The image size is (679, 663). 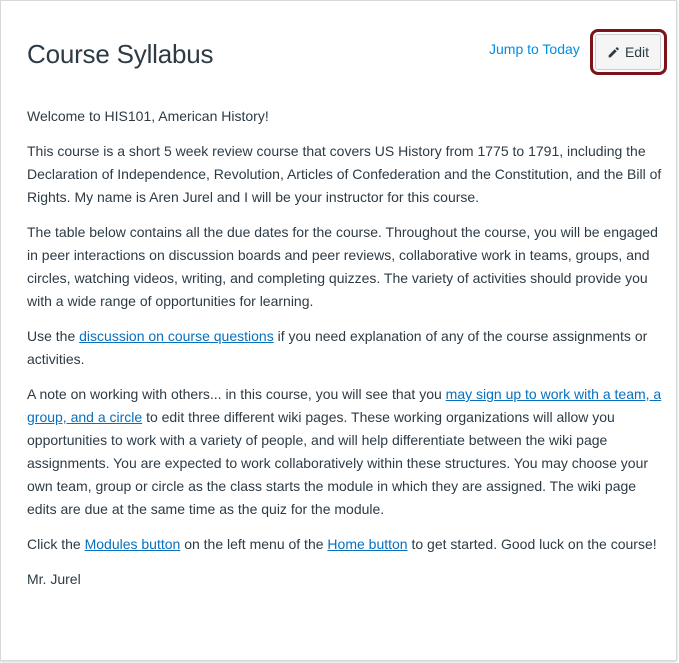 I want to click on signature: Mr. Jurel, so click(x=54, y=579).